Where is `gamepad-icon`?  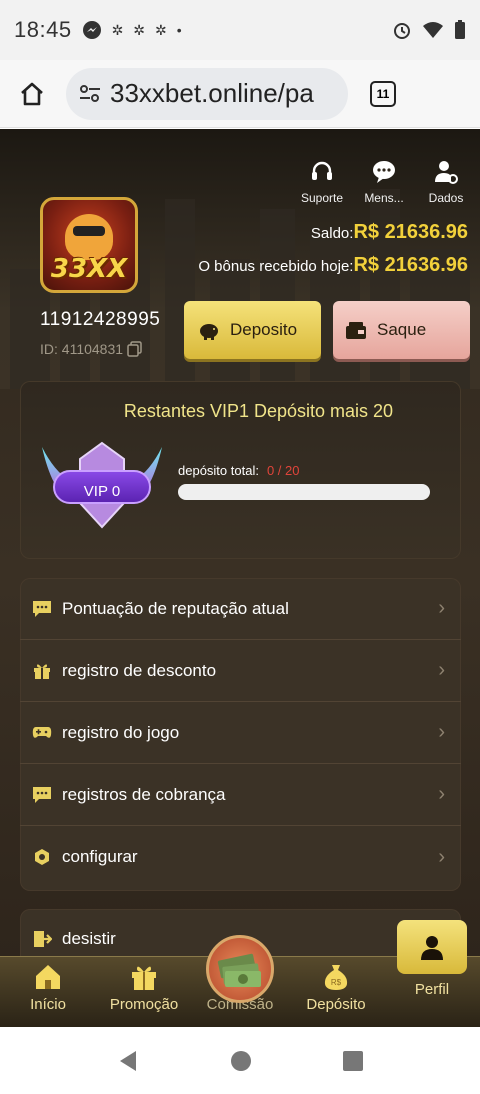 gamepad-icon is located at coordinates (42, 732).